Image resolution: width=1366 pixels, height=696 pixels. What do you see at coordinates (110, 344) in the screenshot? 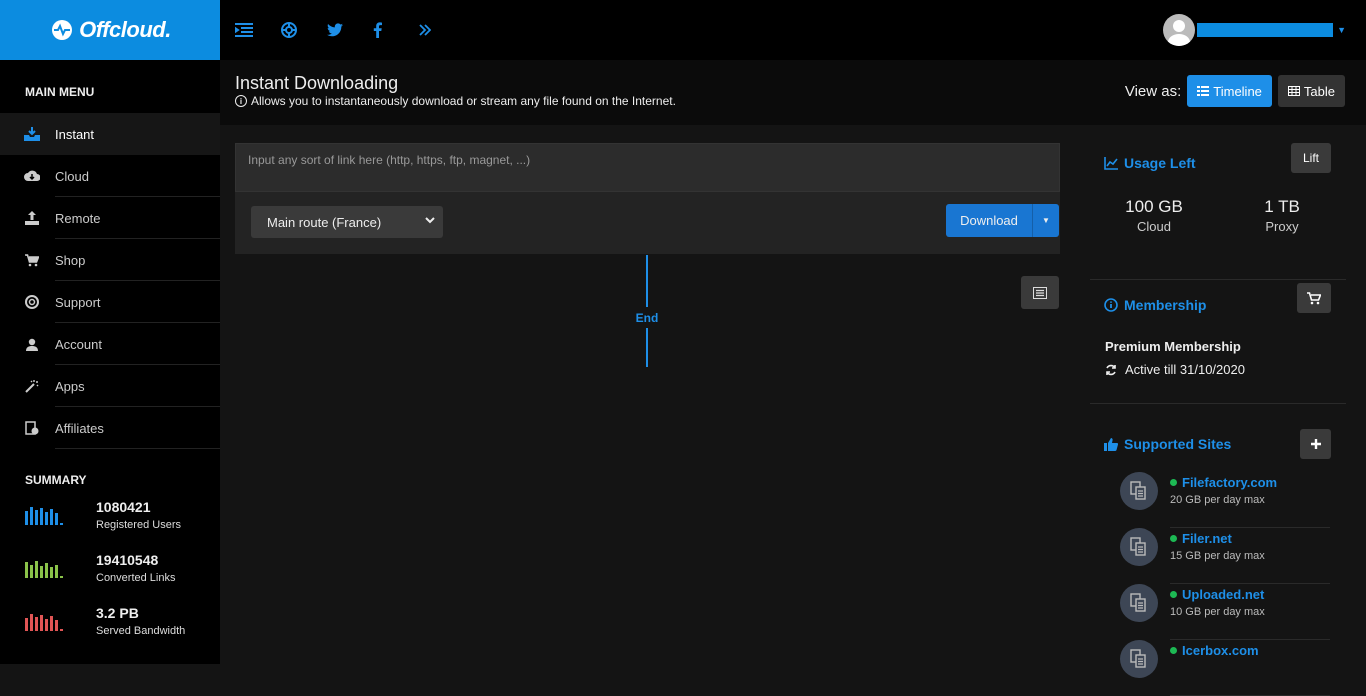
I see `sidebar-item-account: Account` at bounding box center [110, 344].